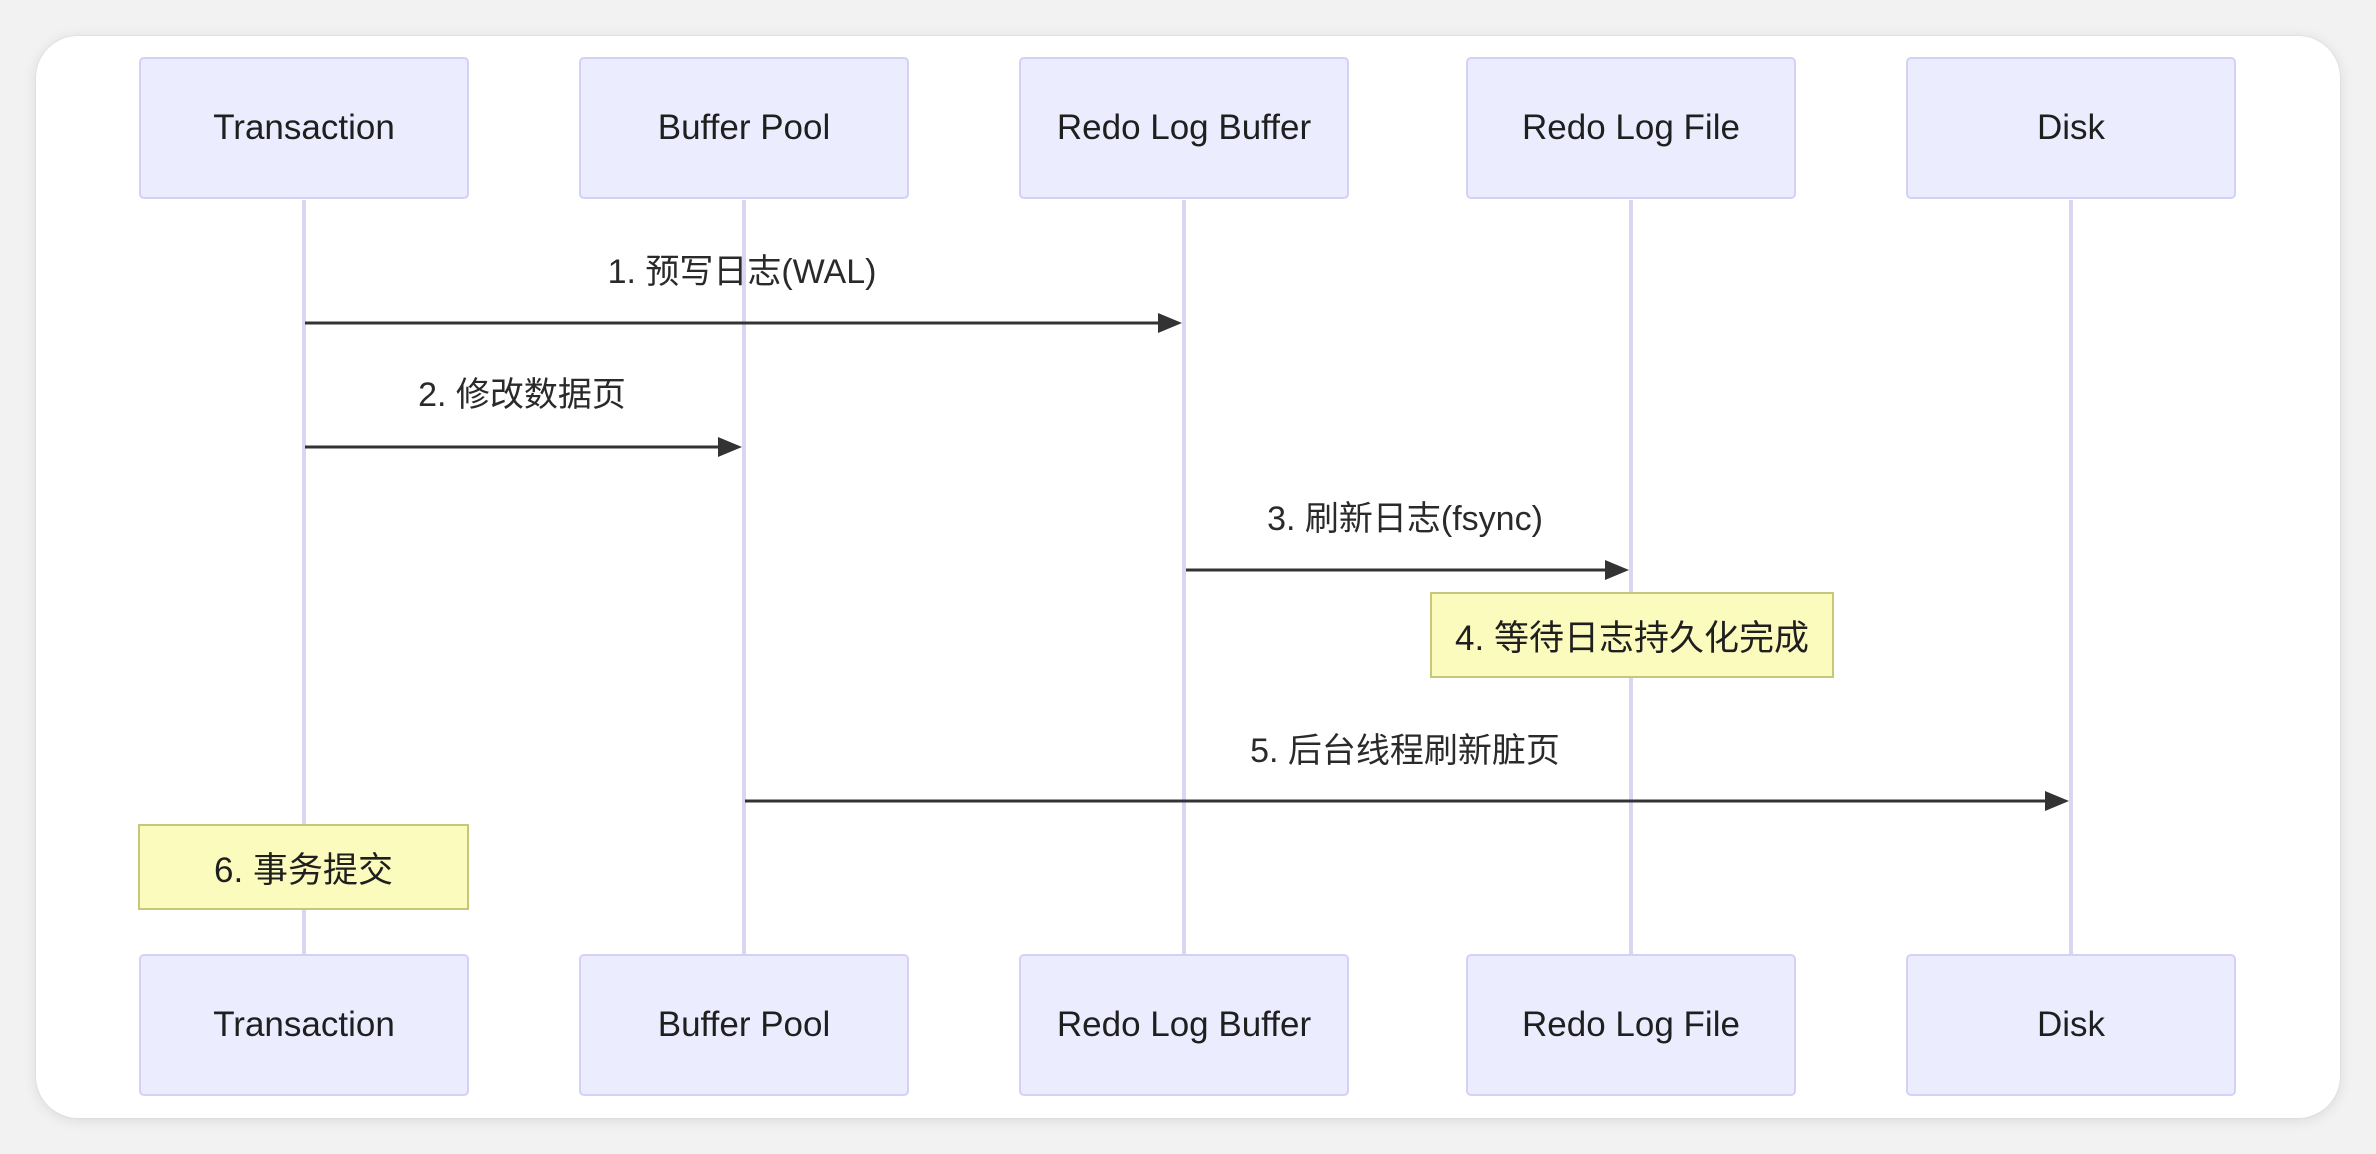 The width and height of the screenshot is (2376, 1154). What do you see at coordinates (522, 395) in the screenshot?
I see `message-label-2: 2. 修改数据页` at bounding box center [522, 395].